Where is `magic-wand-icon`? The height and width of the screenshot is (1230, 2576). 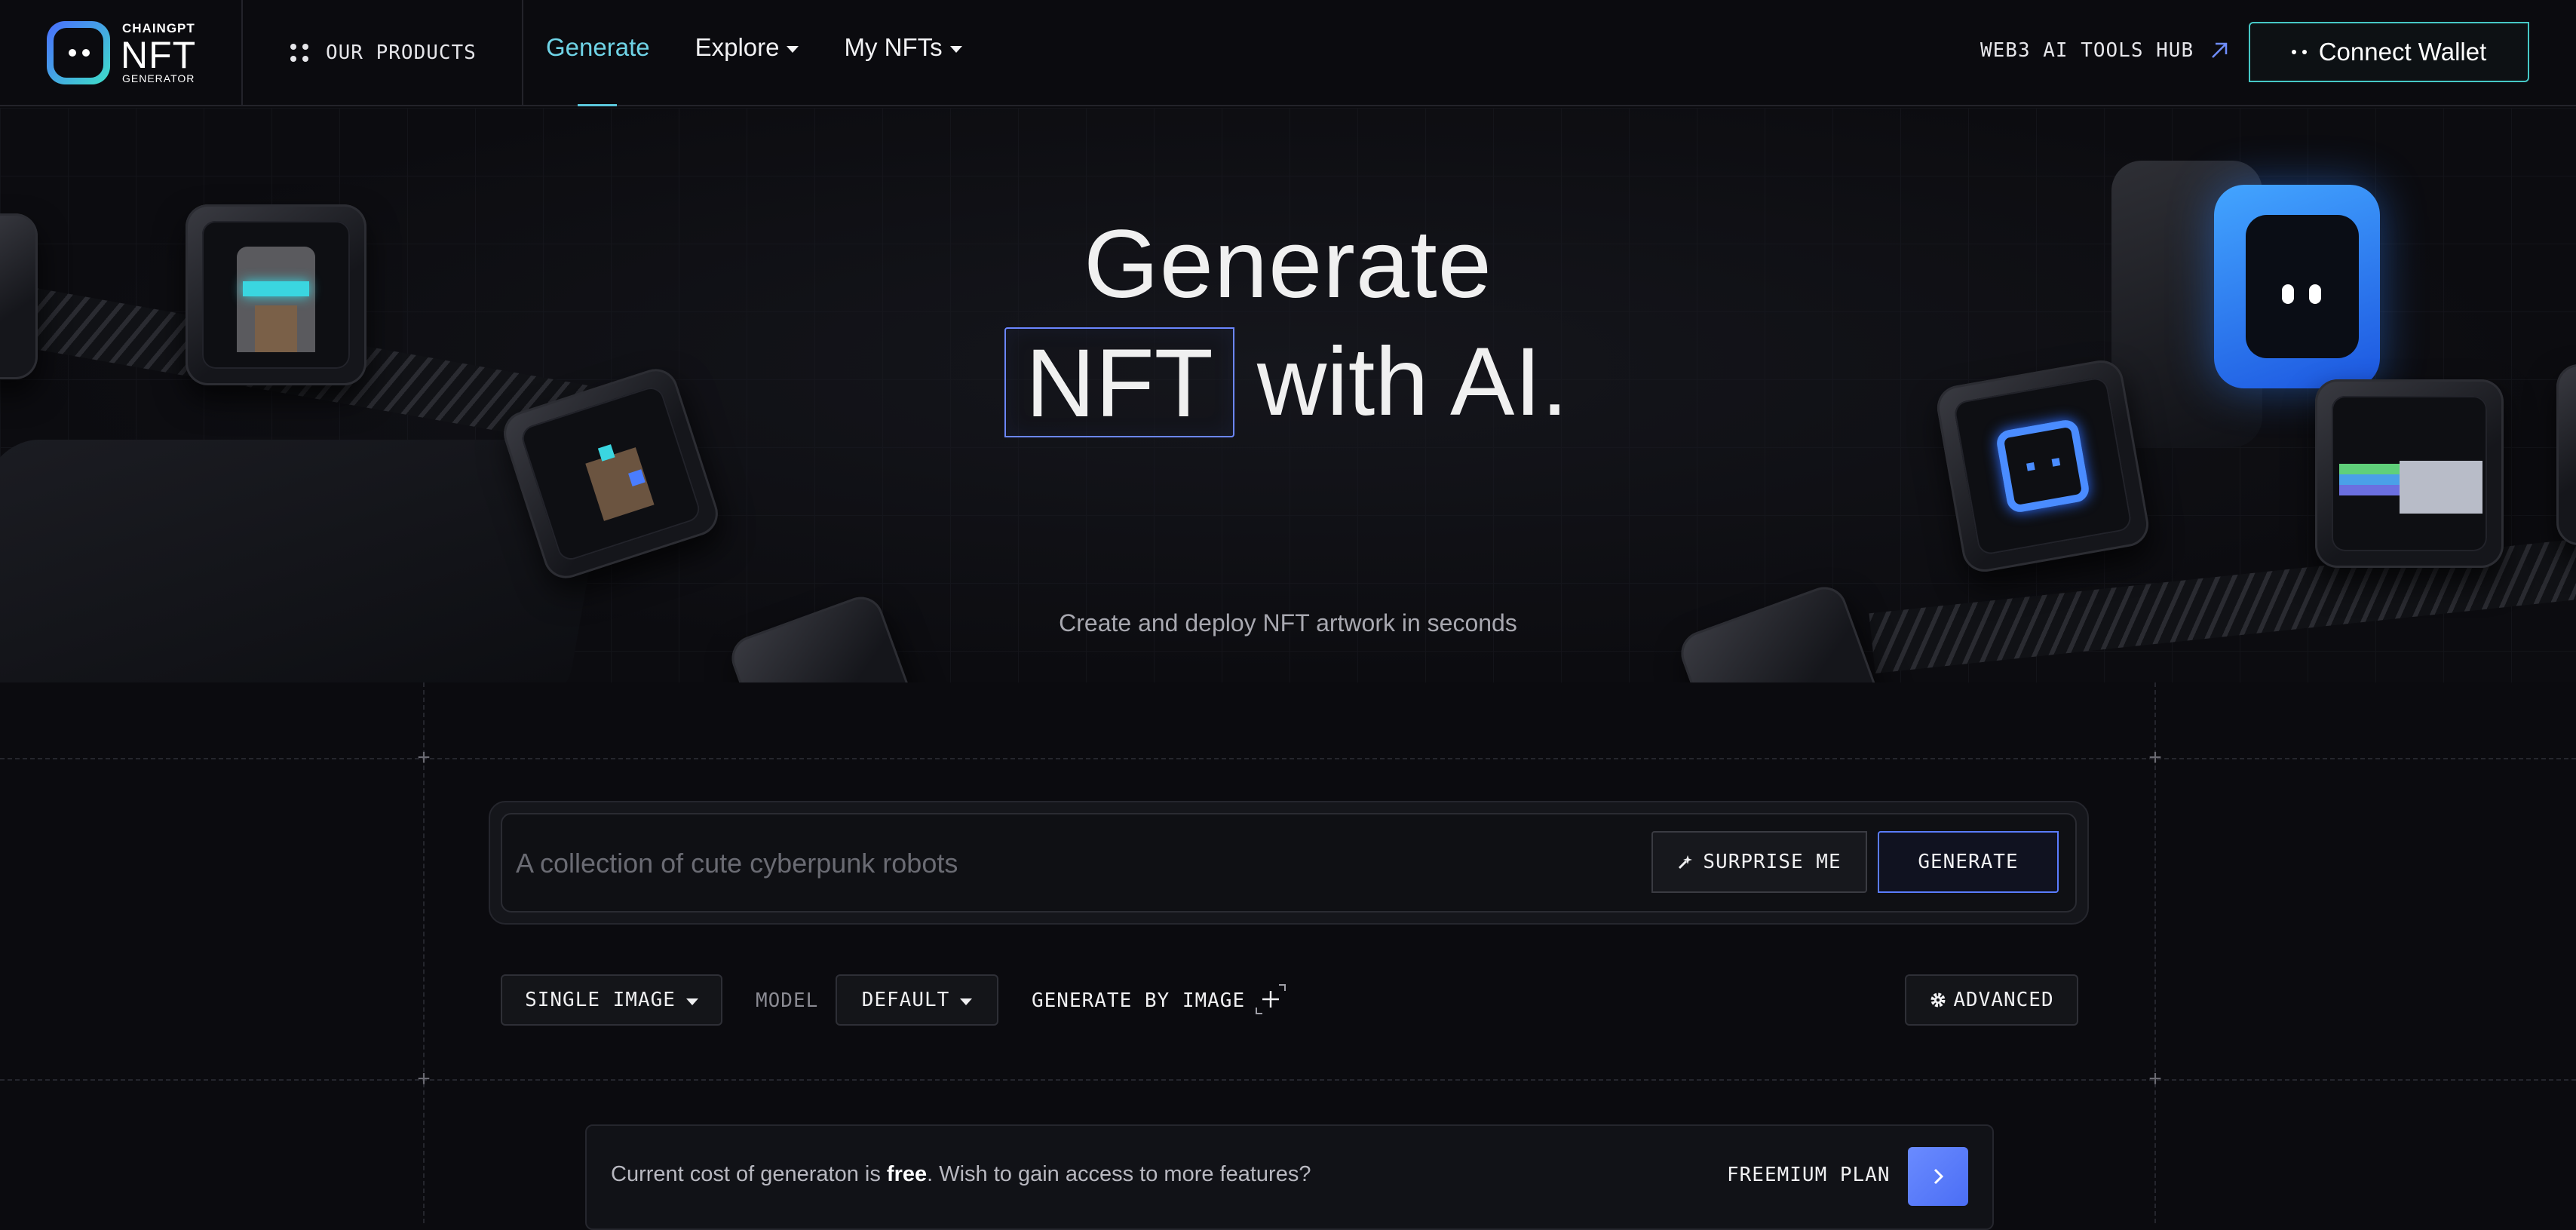 magic-wand-icon is located at coordinates (1686, 862).